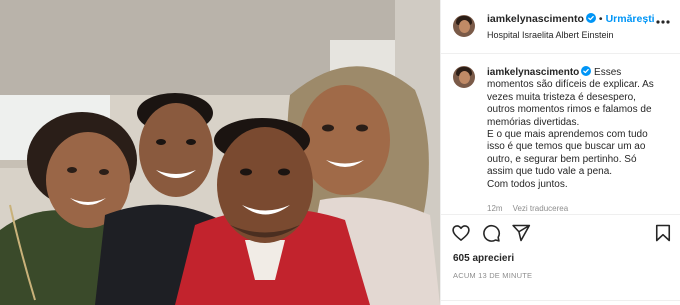  Describe the element at coordinates (570, 85) in the screenshot. I see `caption-line: momentos são difíceis de explicar. As` at that location.